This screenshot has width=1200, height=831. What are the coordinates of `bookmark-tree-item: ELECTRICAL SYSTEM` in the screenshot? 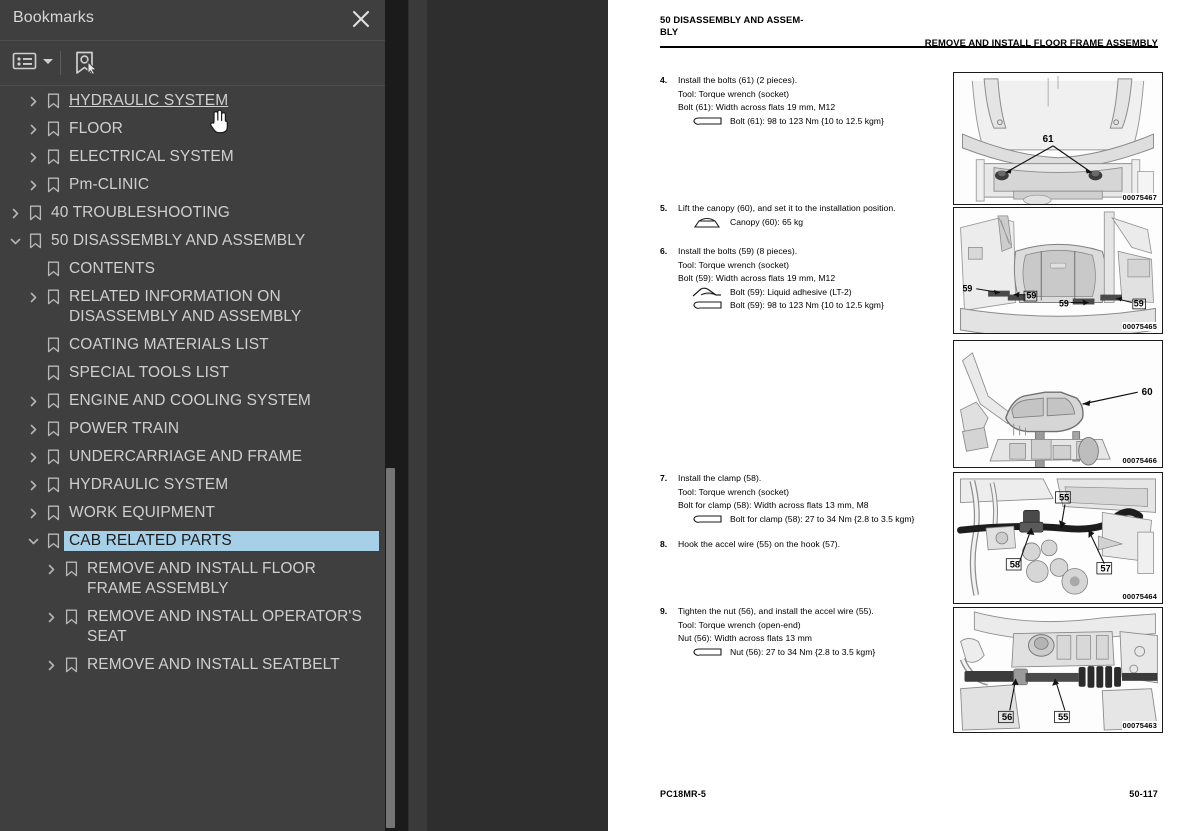 It's located at (192, 157).